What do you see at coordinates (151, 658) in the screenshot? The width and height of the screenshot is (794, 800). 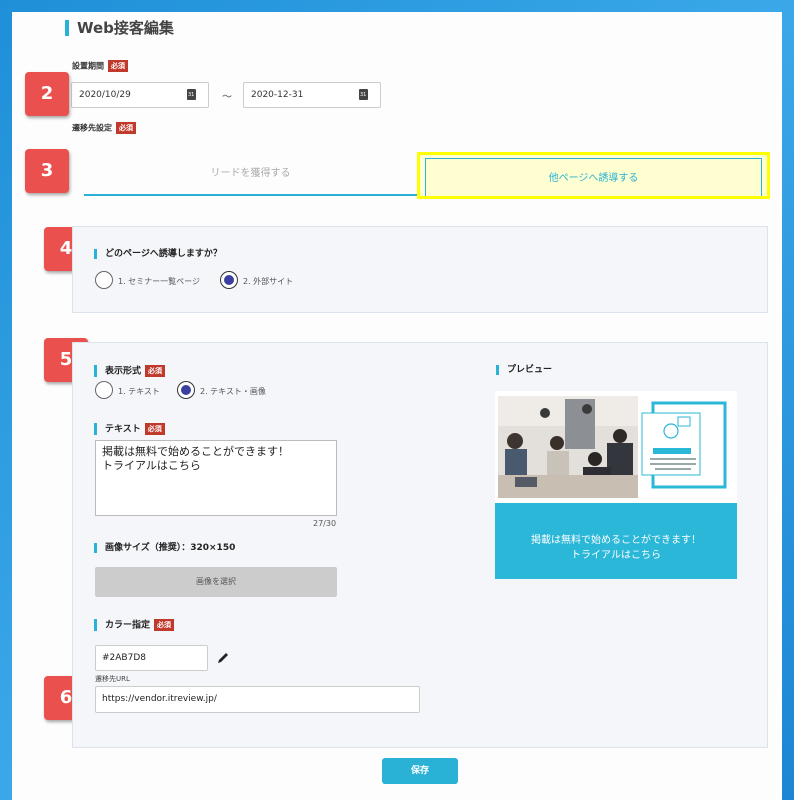 I see `color-input: #2AB7D8` at bounding box center [151, 658].